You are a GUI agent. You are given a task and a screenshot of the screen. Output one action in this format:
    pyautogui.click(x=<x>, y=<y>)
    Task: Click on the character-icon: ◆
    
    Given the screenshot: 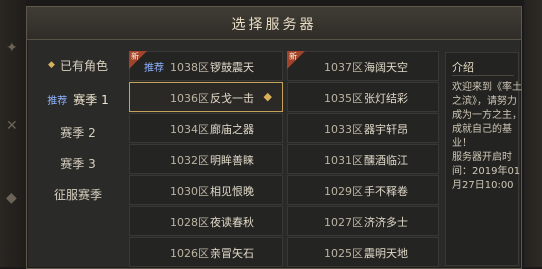 What is the action you would take?
    pyautogui.click(x=267, y=96)
    